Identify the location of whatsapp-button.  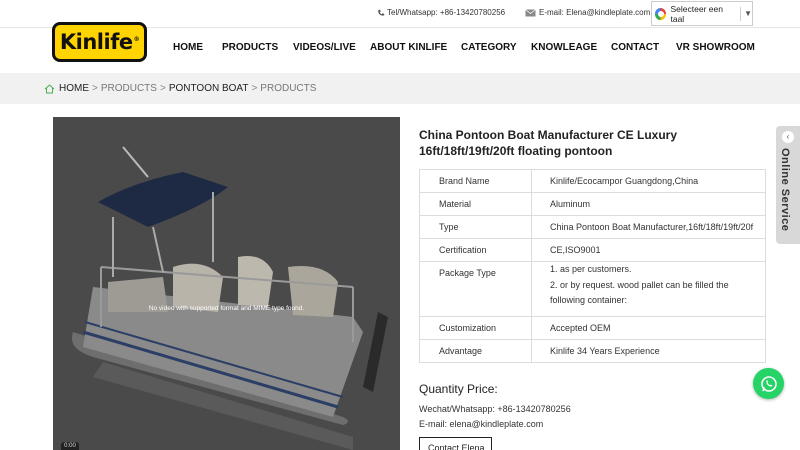
(768, 383).